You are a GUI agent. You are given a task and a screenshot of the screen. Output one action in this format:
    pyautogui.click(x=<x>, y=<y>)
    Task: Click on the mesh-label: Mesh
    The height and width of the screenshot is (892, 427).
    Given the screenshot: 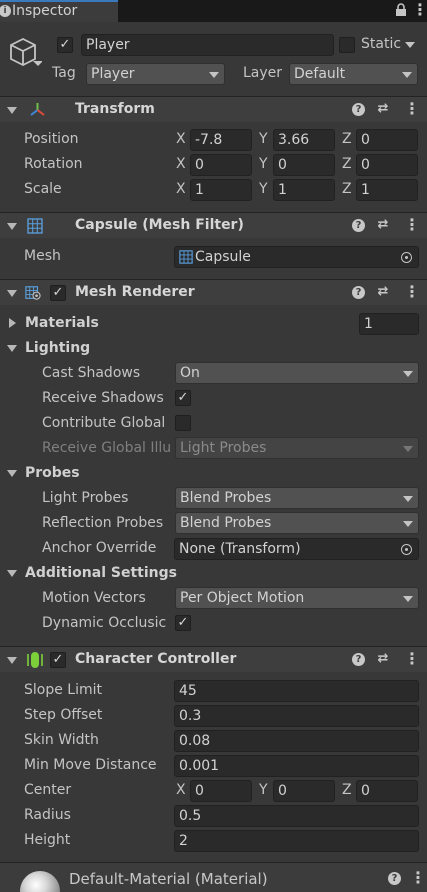 What is the action you would take?
    pyautogui.click(x=42, y=256)
    